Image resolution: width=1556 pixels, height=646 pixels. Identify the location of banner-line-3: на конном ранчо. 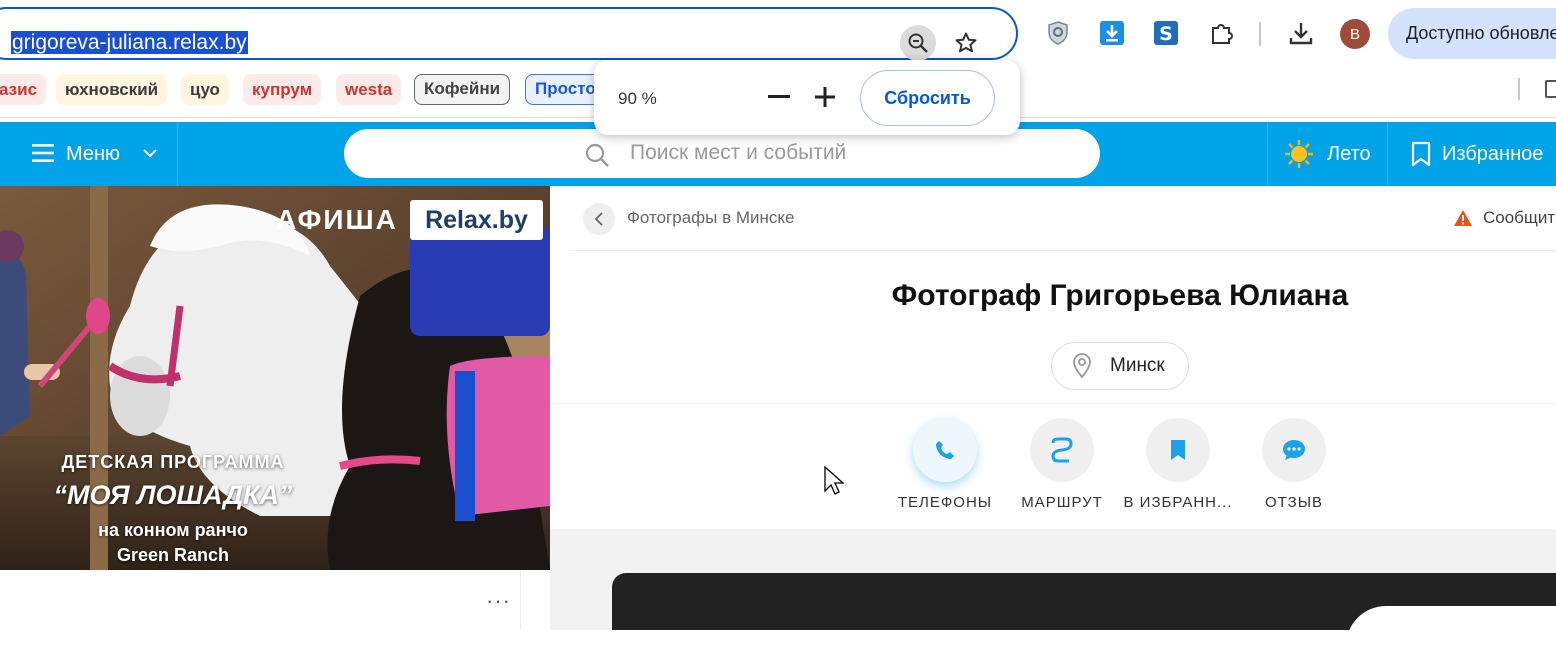
(173, 530).